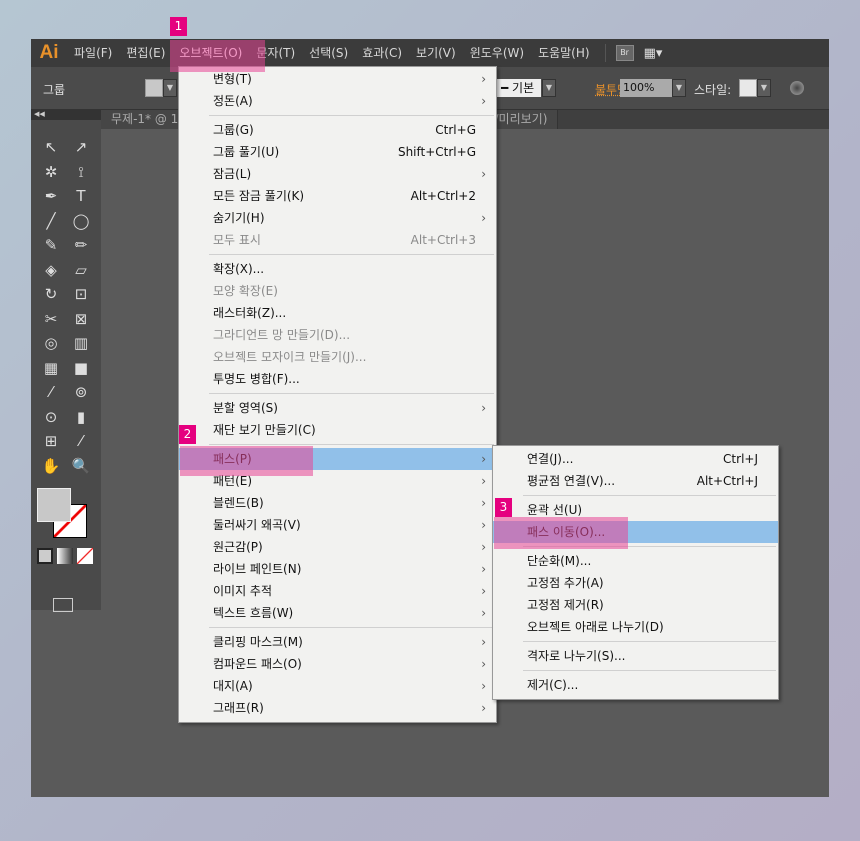  Describe the element at coordinates (154, 88) in the screenshot. I see `fill-swatch` at that location.